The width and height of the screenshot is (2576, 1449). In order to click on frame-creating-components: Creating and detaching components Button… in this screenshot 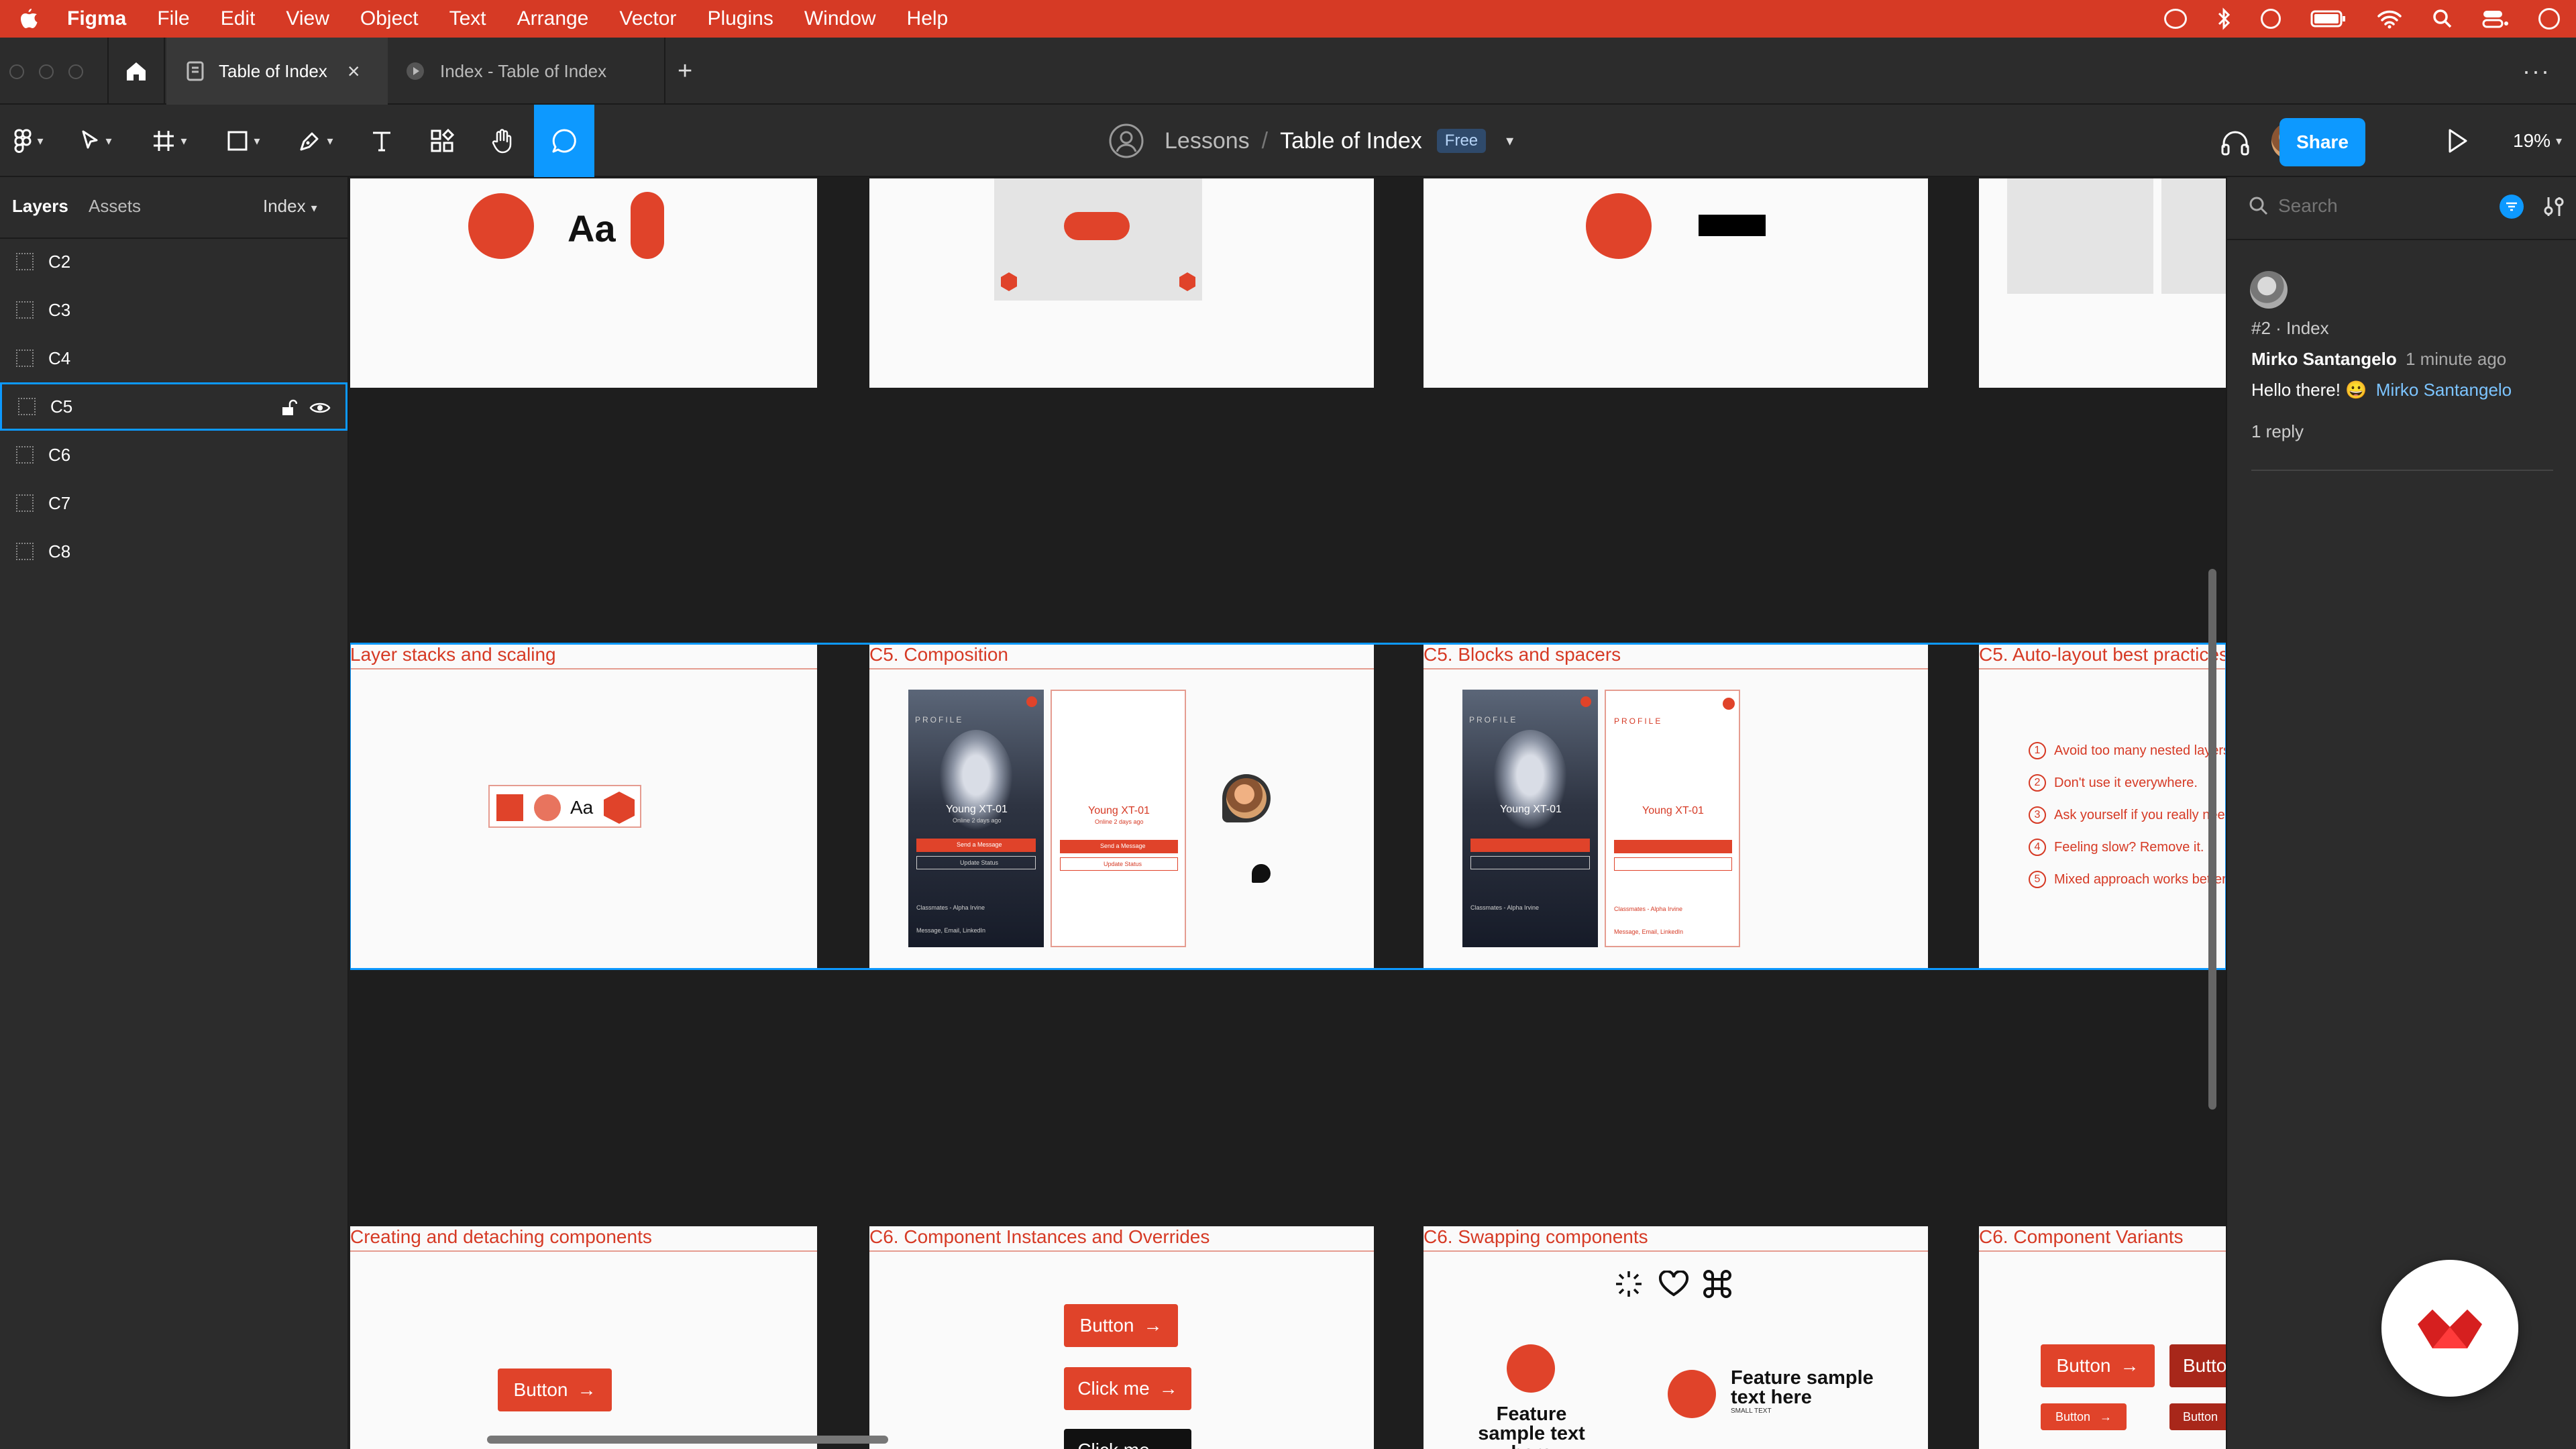, I will do `click(583, 1337)`.